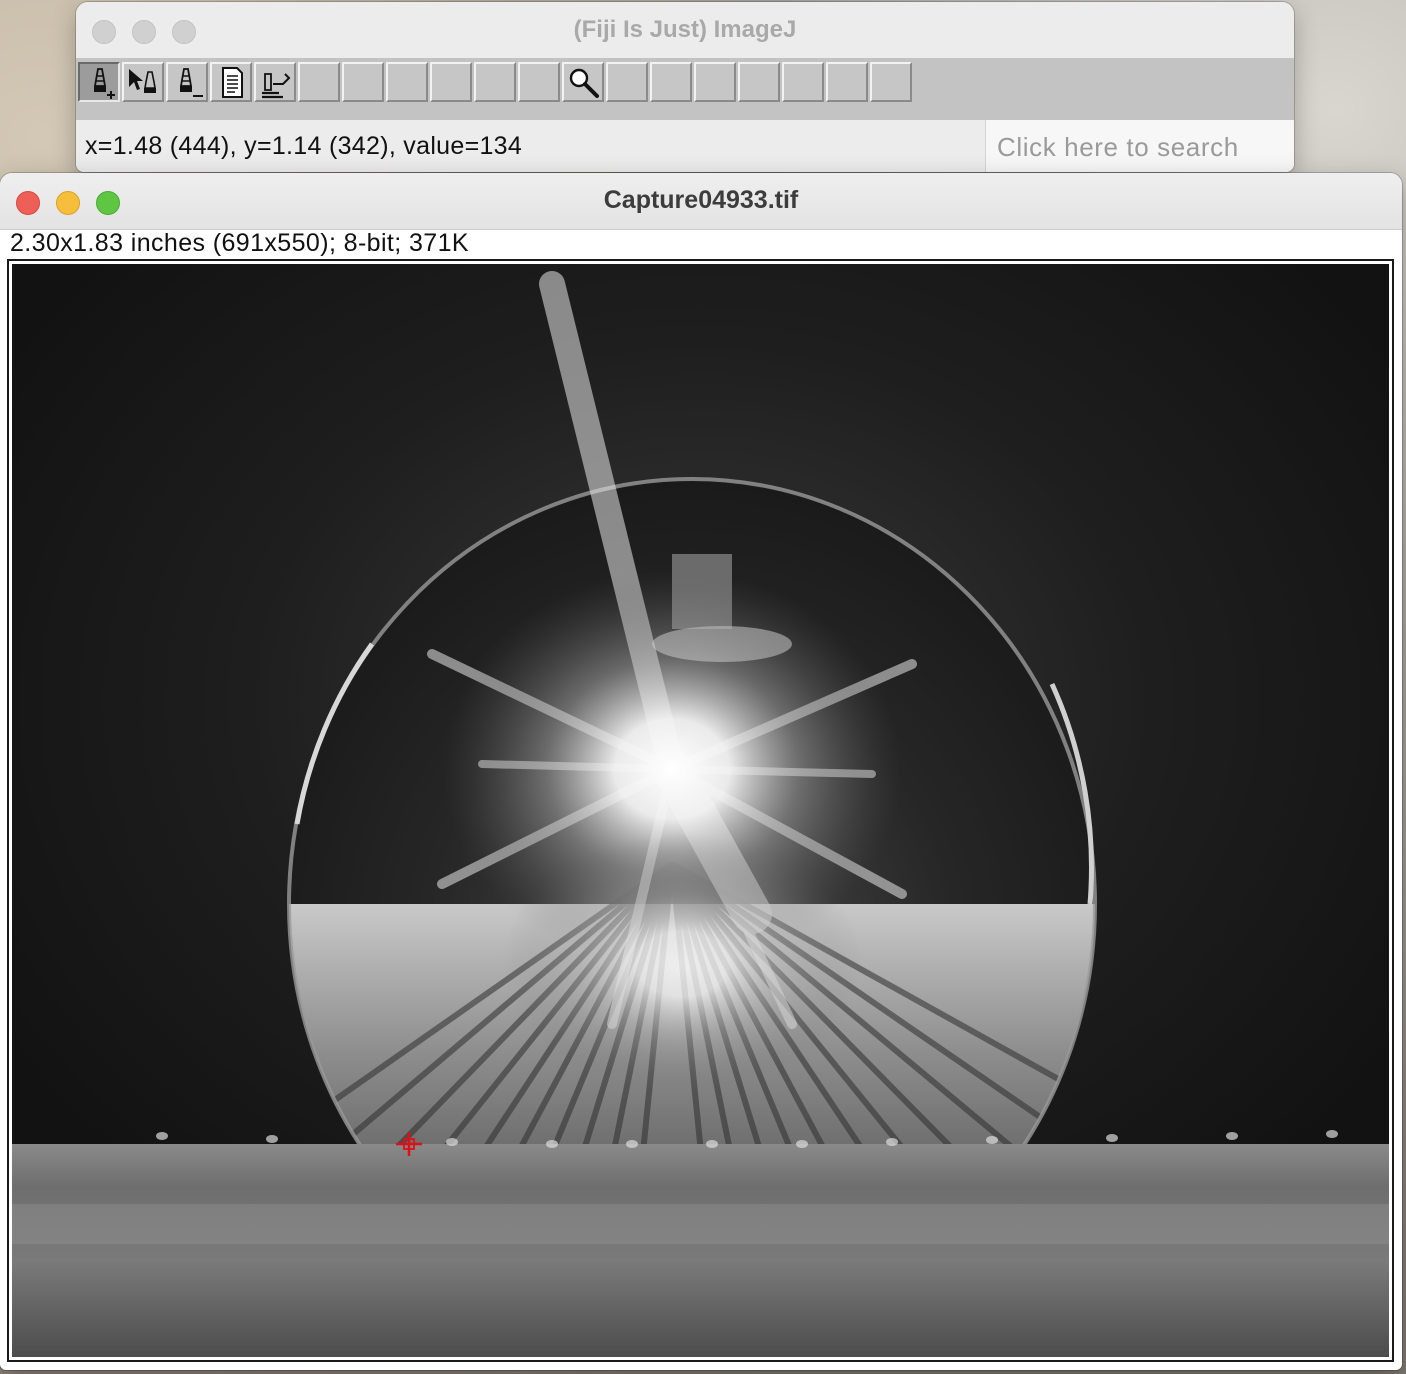 This screenshot has width=1406, height=1374. What do you see at coordinates (104, 83) in the screenshot?
I see `pencil-plus-icon` at bounding box center [104, 83].